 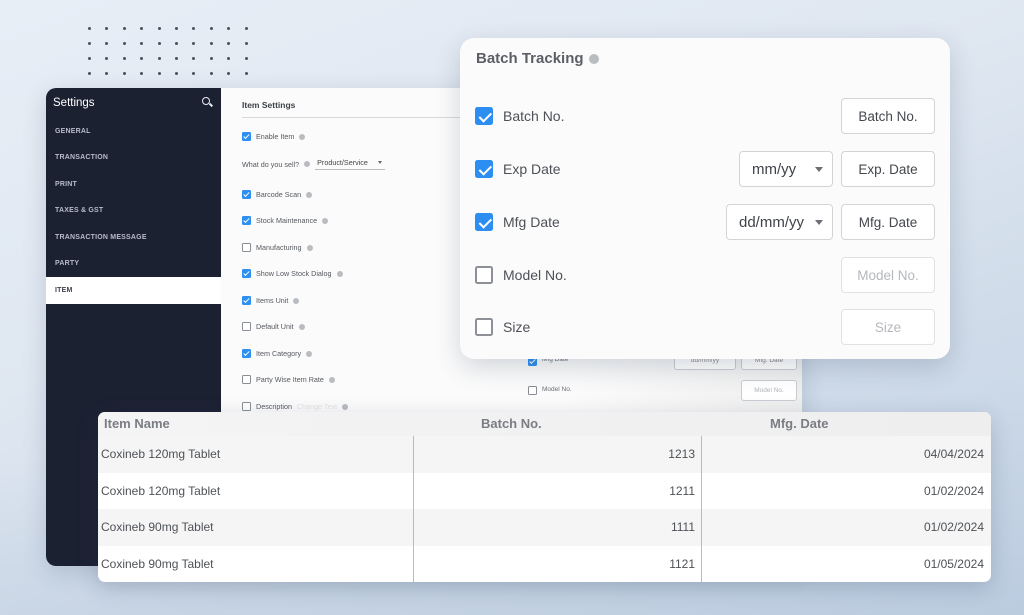 I want to click on cell-batch-no: 1211, so click(x=682, y=490).